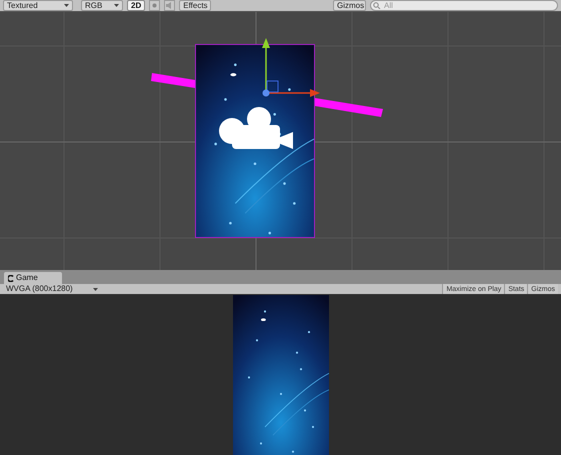  I want to click on render-mode-dropdown: Textured, so click(38, 5).